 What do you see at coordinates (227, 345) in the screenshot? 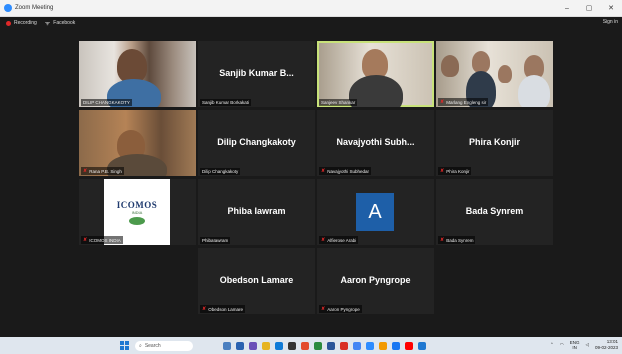
I see `task-view-icon` at bounding box center [227, 345].